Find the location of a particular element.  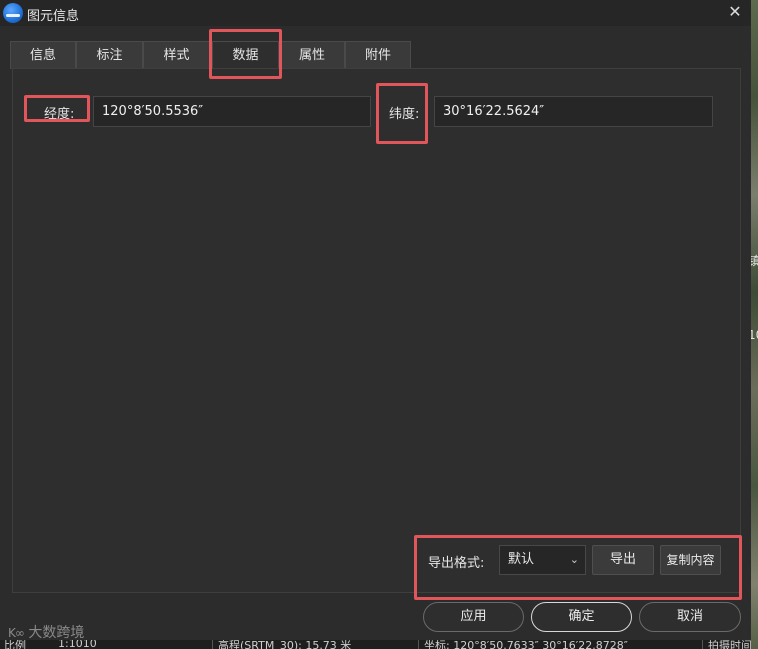

status-capture-time: 拍摄时间 is located at coordinates (729, 644).